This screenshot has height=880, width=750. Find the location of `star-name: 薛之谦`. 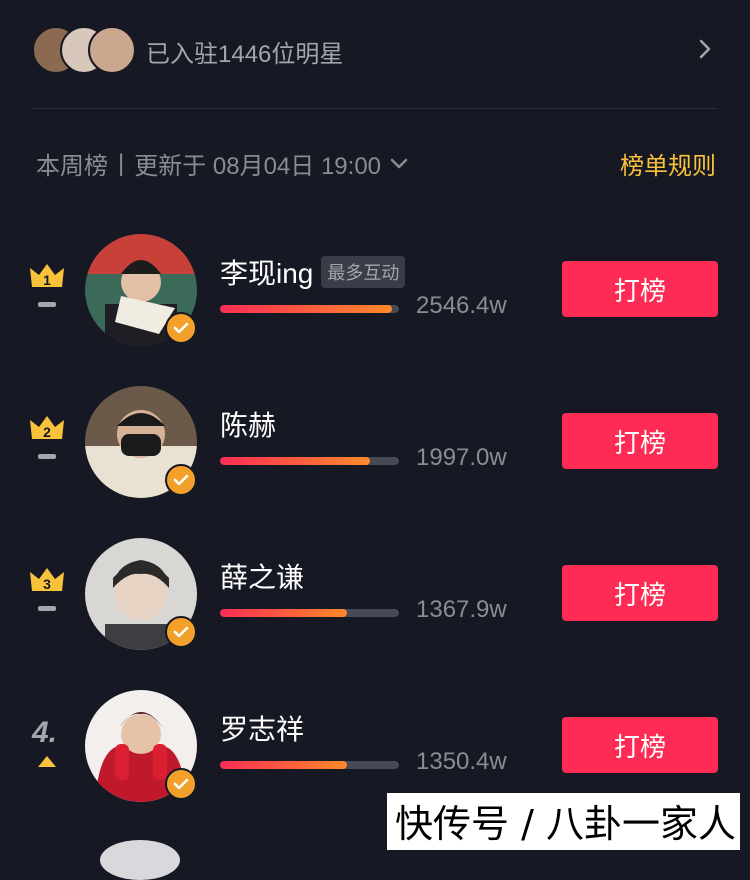

star-name: 薛之谦 is located at coordinates (262, 576).